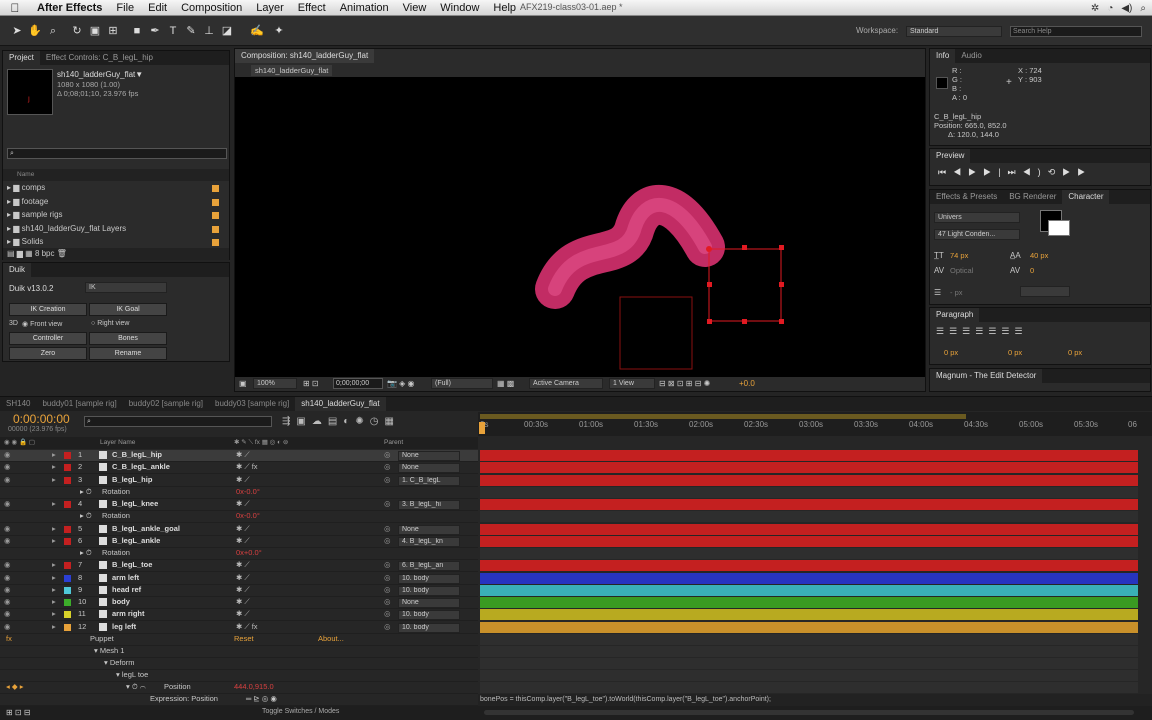 This screenshot has width=1152, height=720. What do you see at coordinates (943, 56) in the screenshot?
I see `tab-info: Info` at bounding box center [943, 56].